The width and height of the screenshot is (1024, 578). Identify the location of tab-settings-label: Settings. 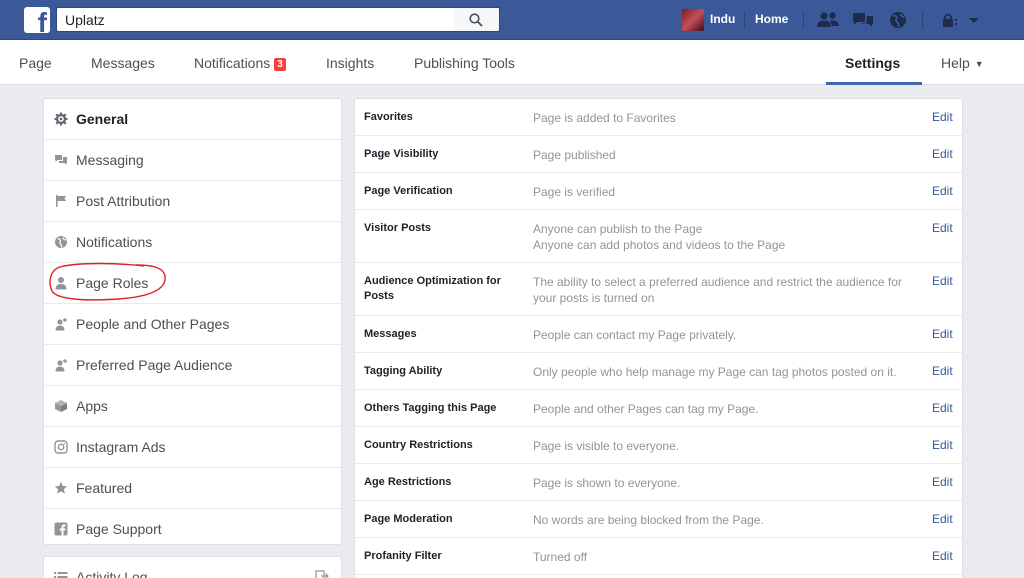
(873, 63).